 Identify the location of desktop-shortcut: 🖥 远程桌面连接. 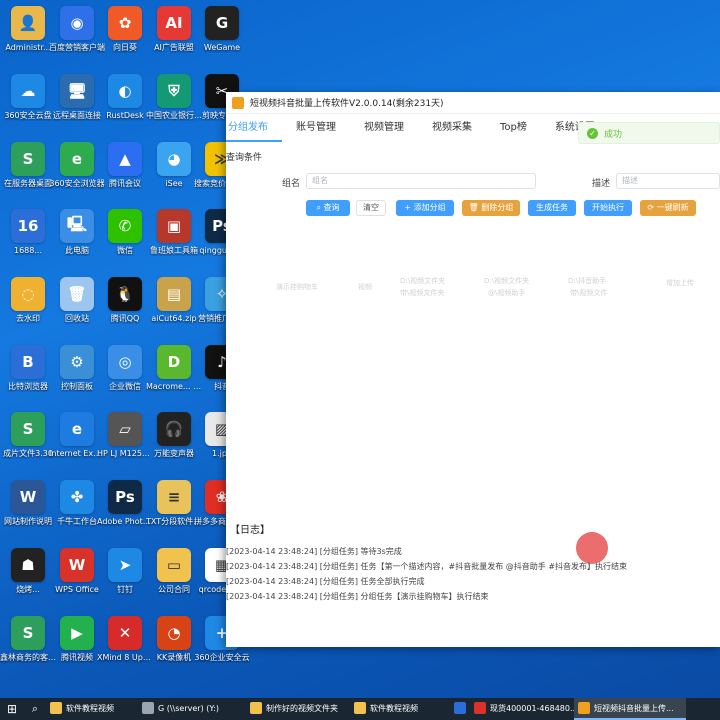
(77, 105).